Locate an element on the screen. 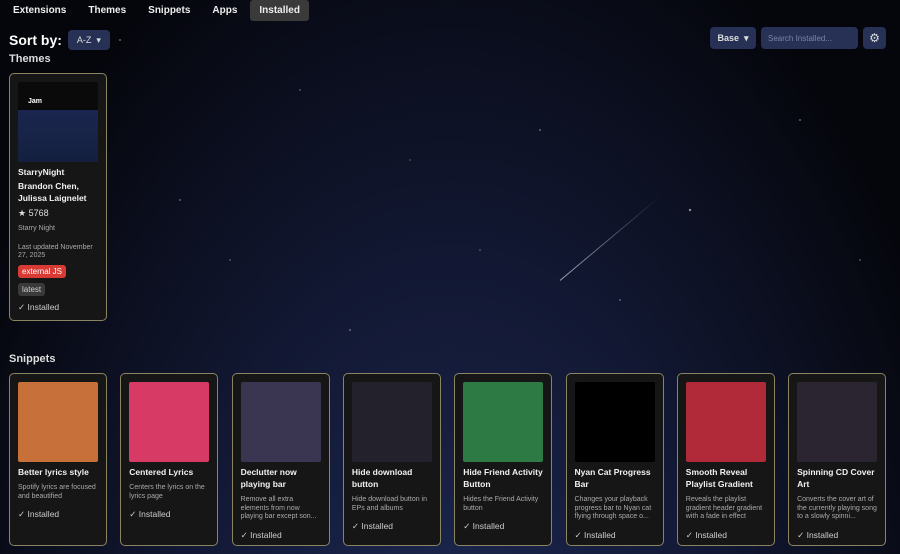 The image size is (900, 554). snippet-title: Spinning CD Cover Art is located at coordinates (836, 478).